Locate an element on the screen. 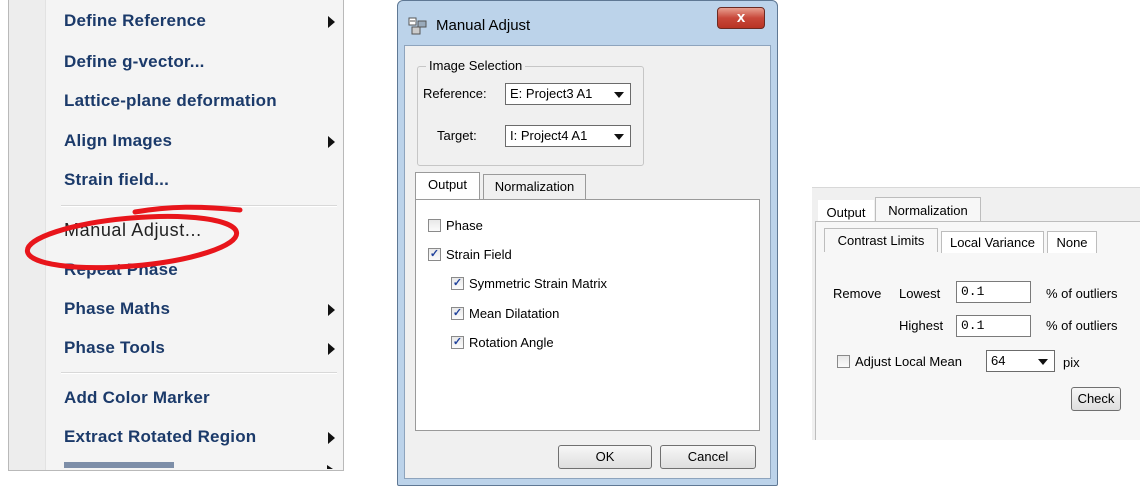 This screenshot has width=1140, height=488. dialog-title: Manual Adjust is located at coordinates (483, 25).